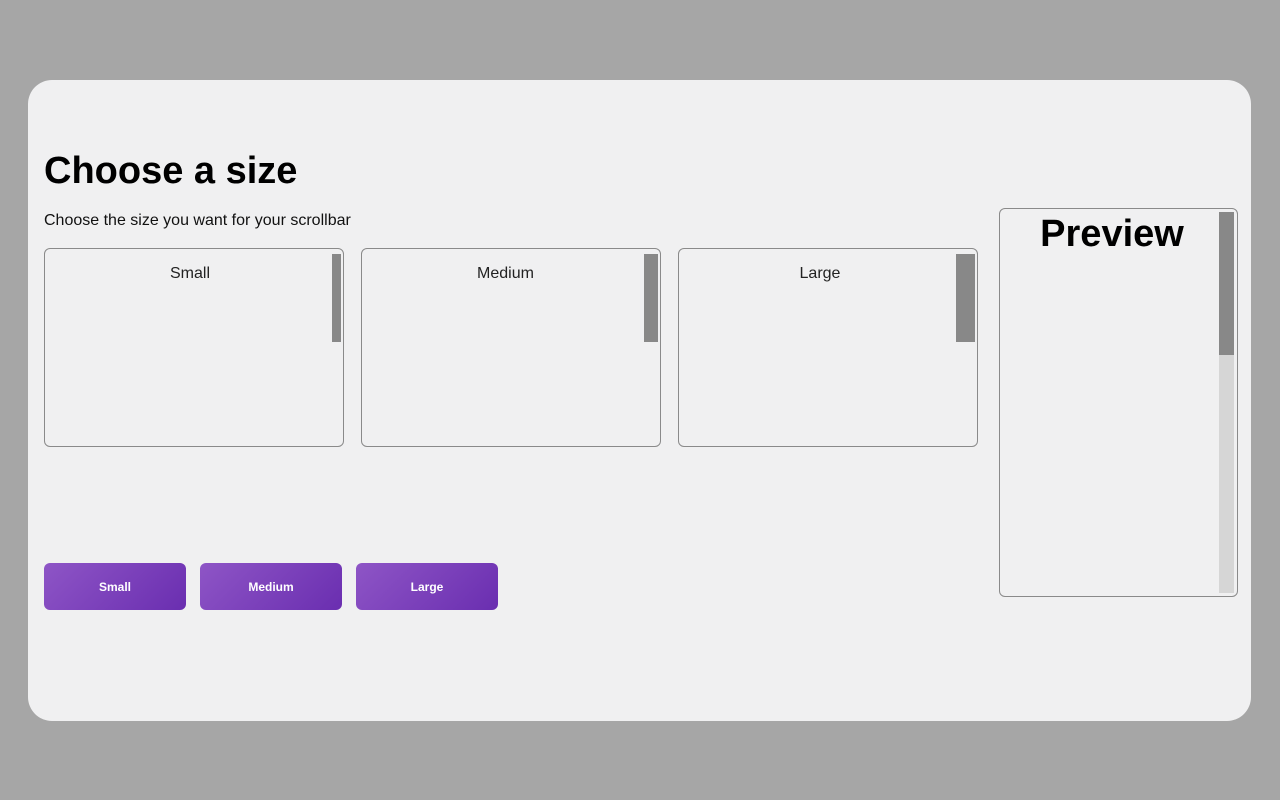 The image size is (1280, 800). What do you see at coordinates (1118, 402) in the screenshot?
I see `preview-box: Preview` at bounding box center [1118, 402].